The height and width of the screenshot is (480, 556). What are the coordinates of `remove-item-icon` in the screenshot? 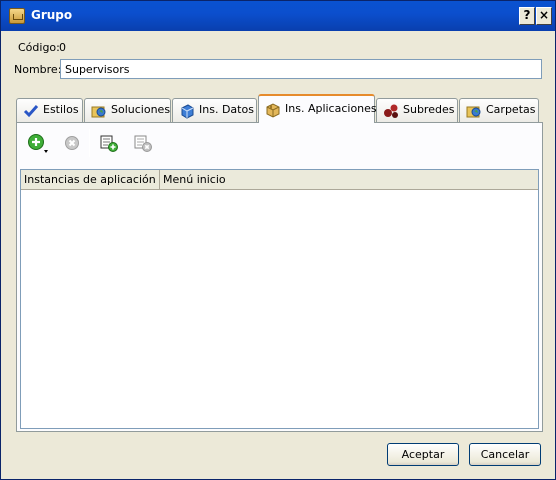 It's located at (143, 143).